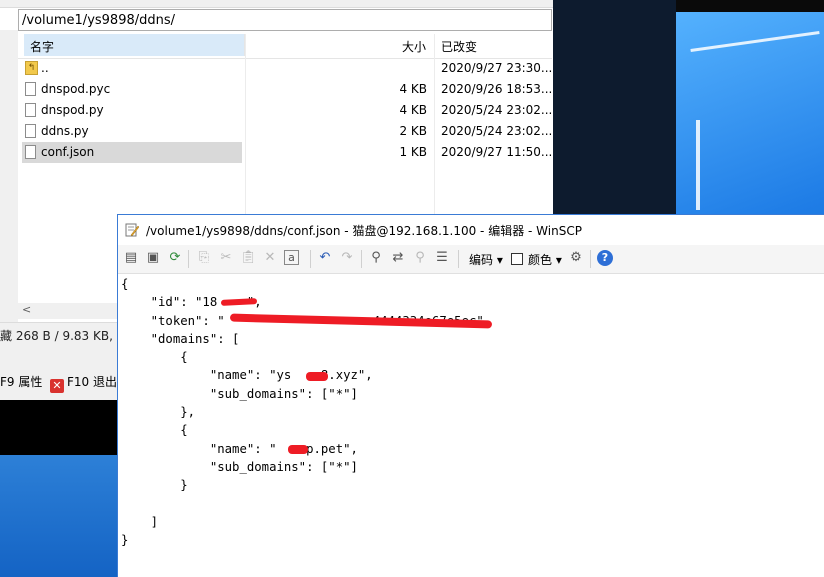 Image resolution: width=824 pixels, height=577 pixels. I want to click on cut-icon: ✂, so click(226, 258).